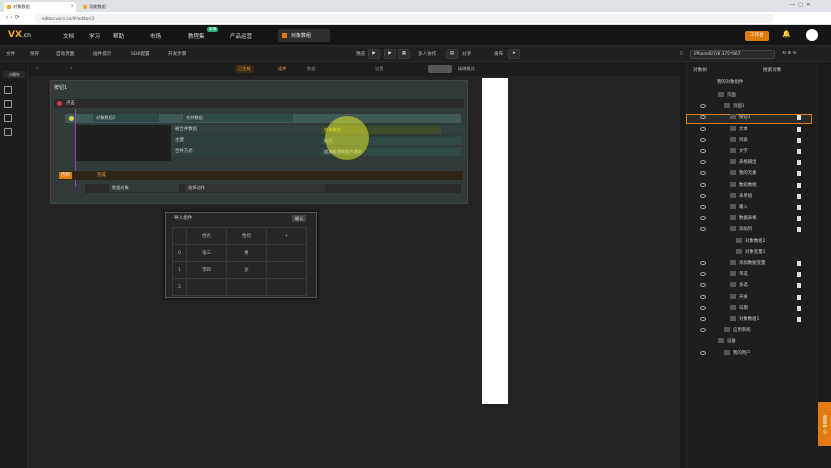 The width and height of the screenshot is (831, 468). What do you see at coordinates (65, 54) in the screenshot?
I see `toolbar-auto-page: 自动页面` at bounding box center [65, 54].